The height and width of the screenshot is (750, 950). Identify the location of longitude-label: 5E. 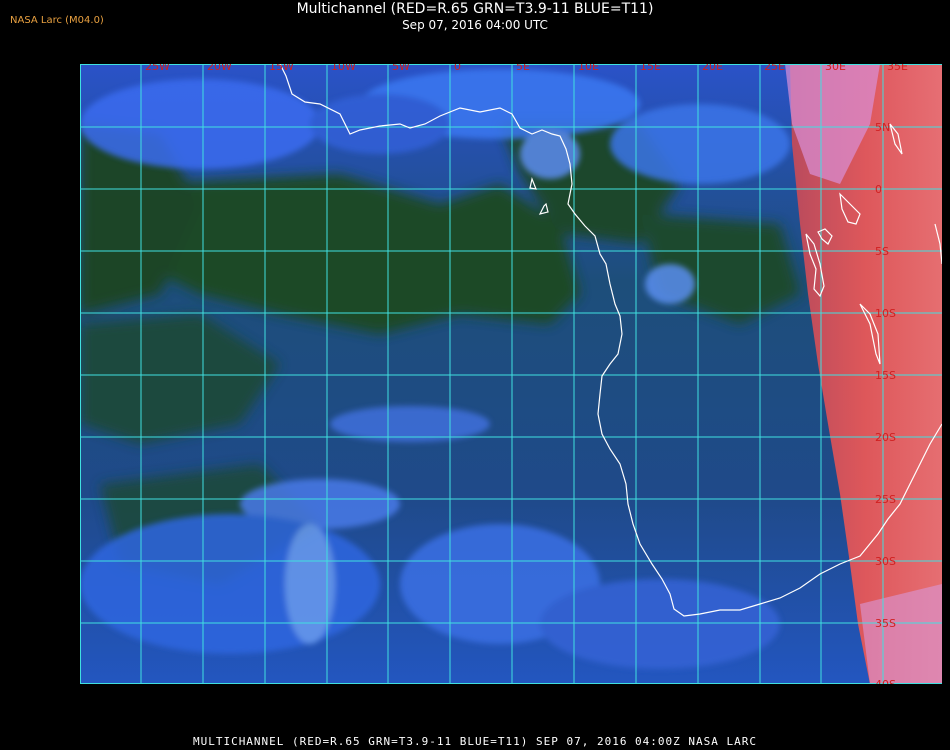
(523, 68).